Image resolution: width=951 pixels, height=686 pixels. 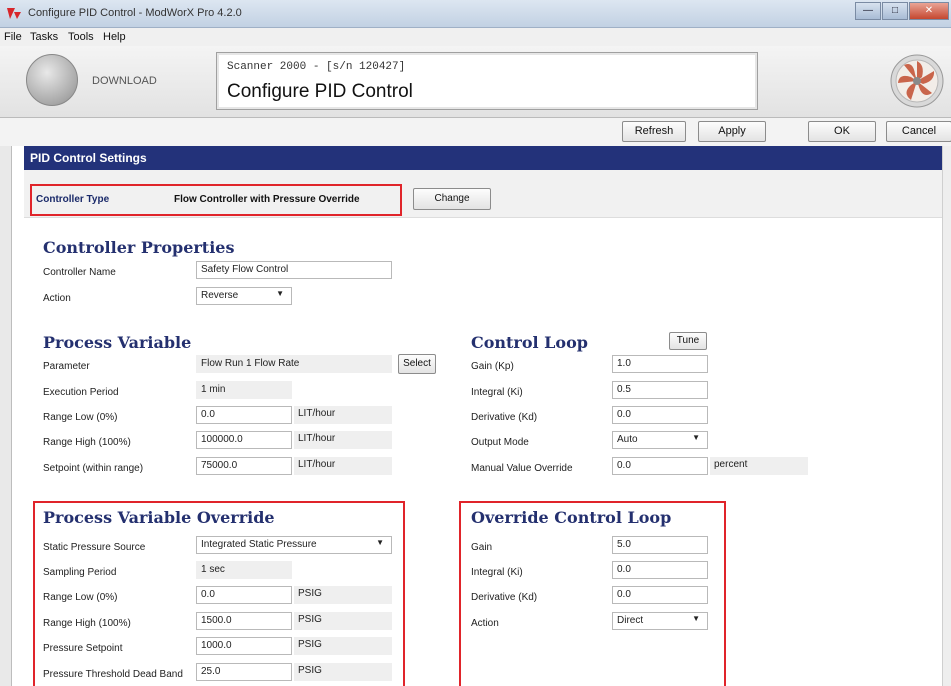 I want to click on section-title: PID Control Settings, so click(x=483, y=158).